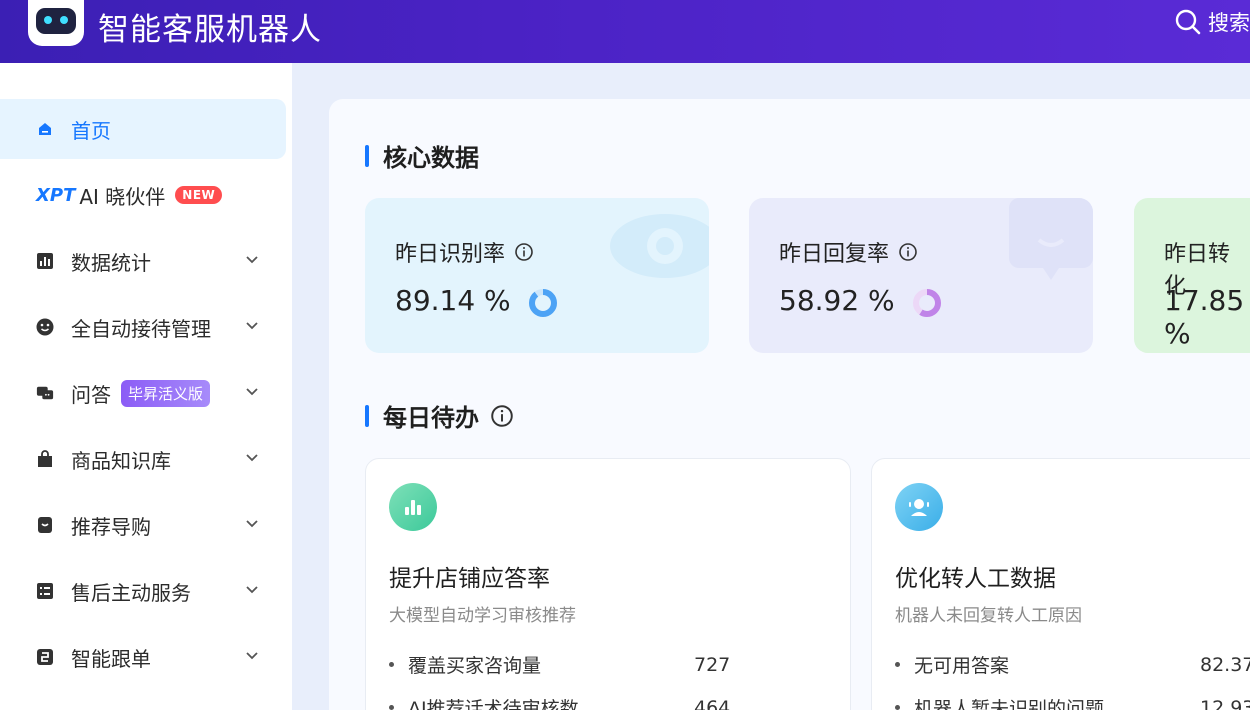 This screenshot has width=1250, height=710. Describe the element at coordinates (45, 657) in the screenshot. I see `follow-order-icon` at that location.